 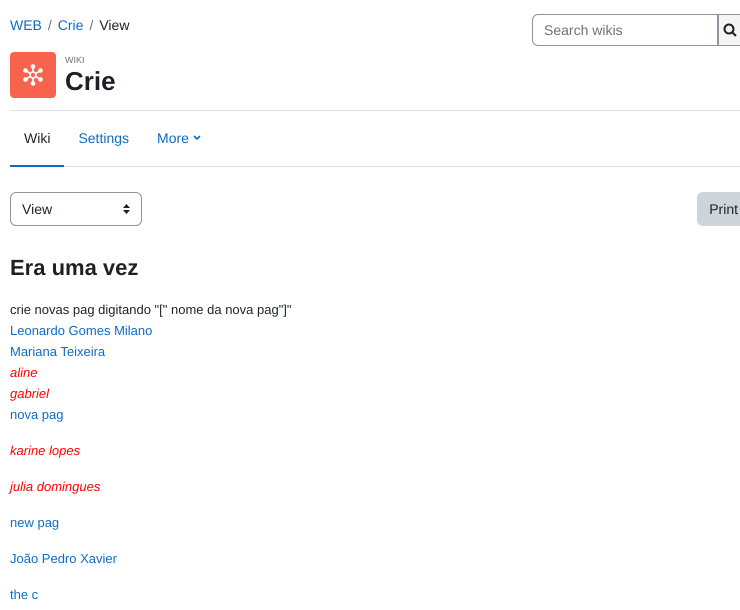 I want to click on new-page-link: gabriel, so click(x=30, y=393).